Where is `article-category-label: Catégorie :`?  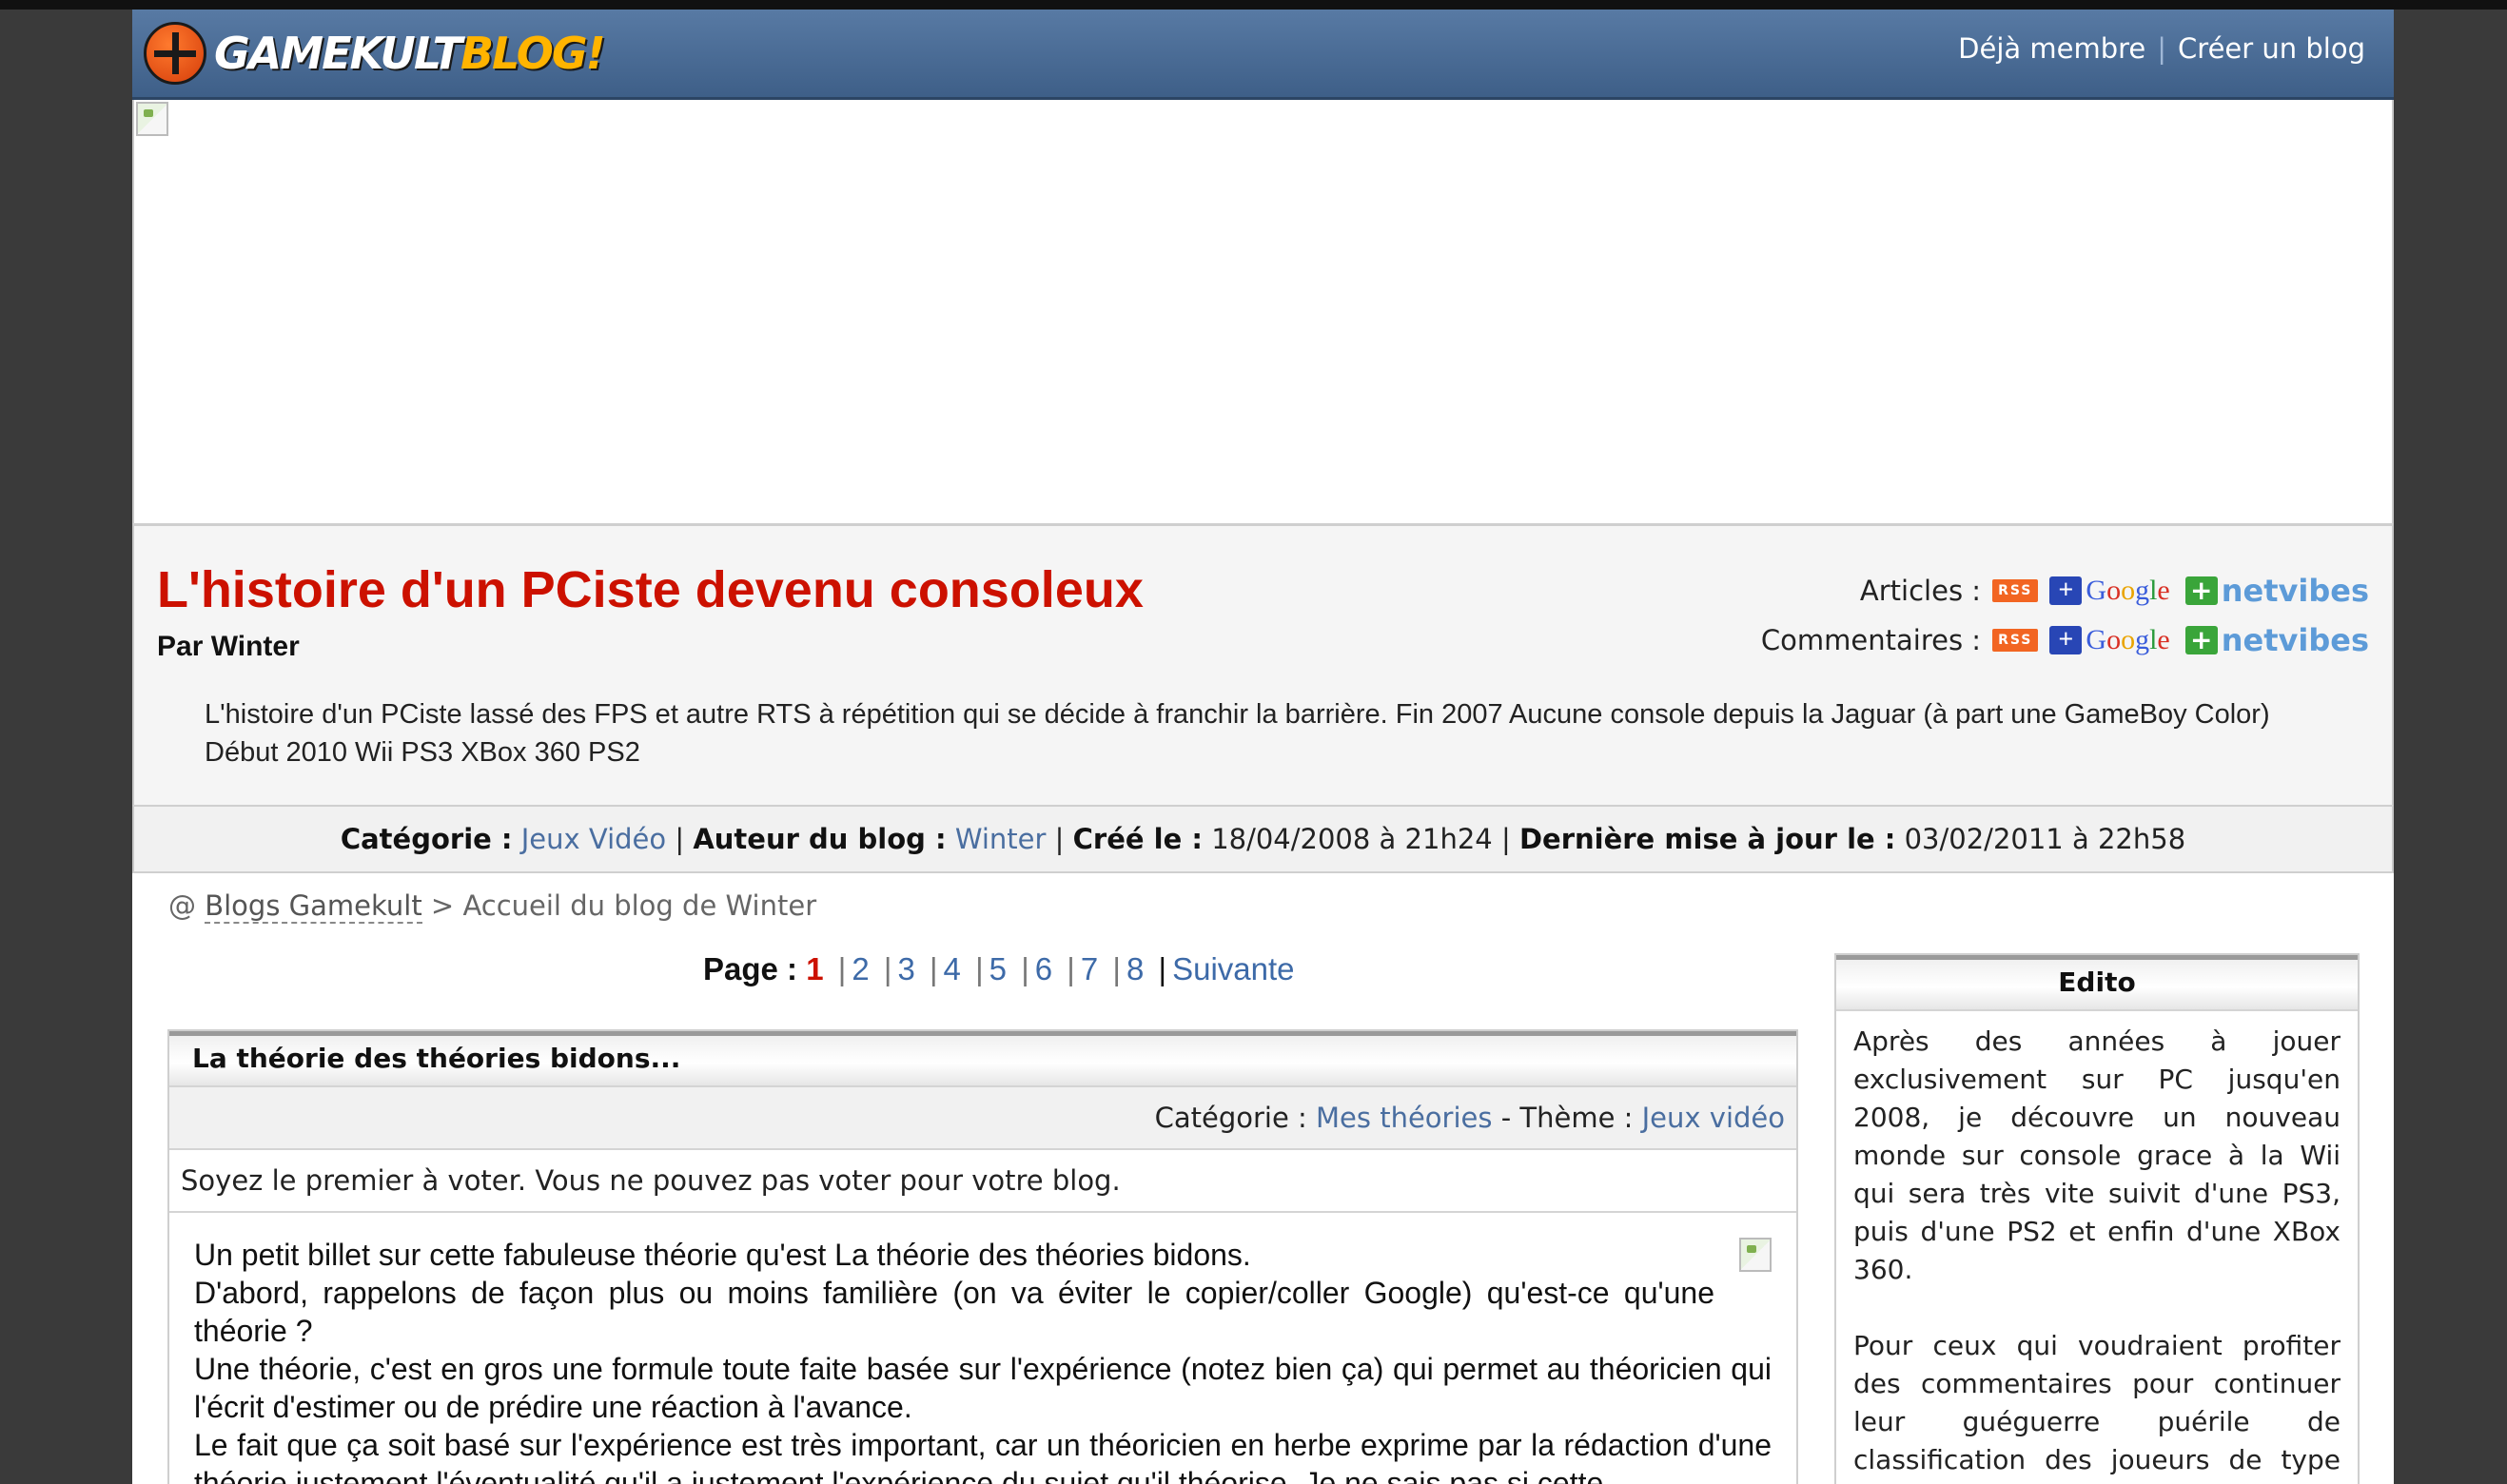 article-category-label: Catégorie : is located at coordinates (1230, 1118).